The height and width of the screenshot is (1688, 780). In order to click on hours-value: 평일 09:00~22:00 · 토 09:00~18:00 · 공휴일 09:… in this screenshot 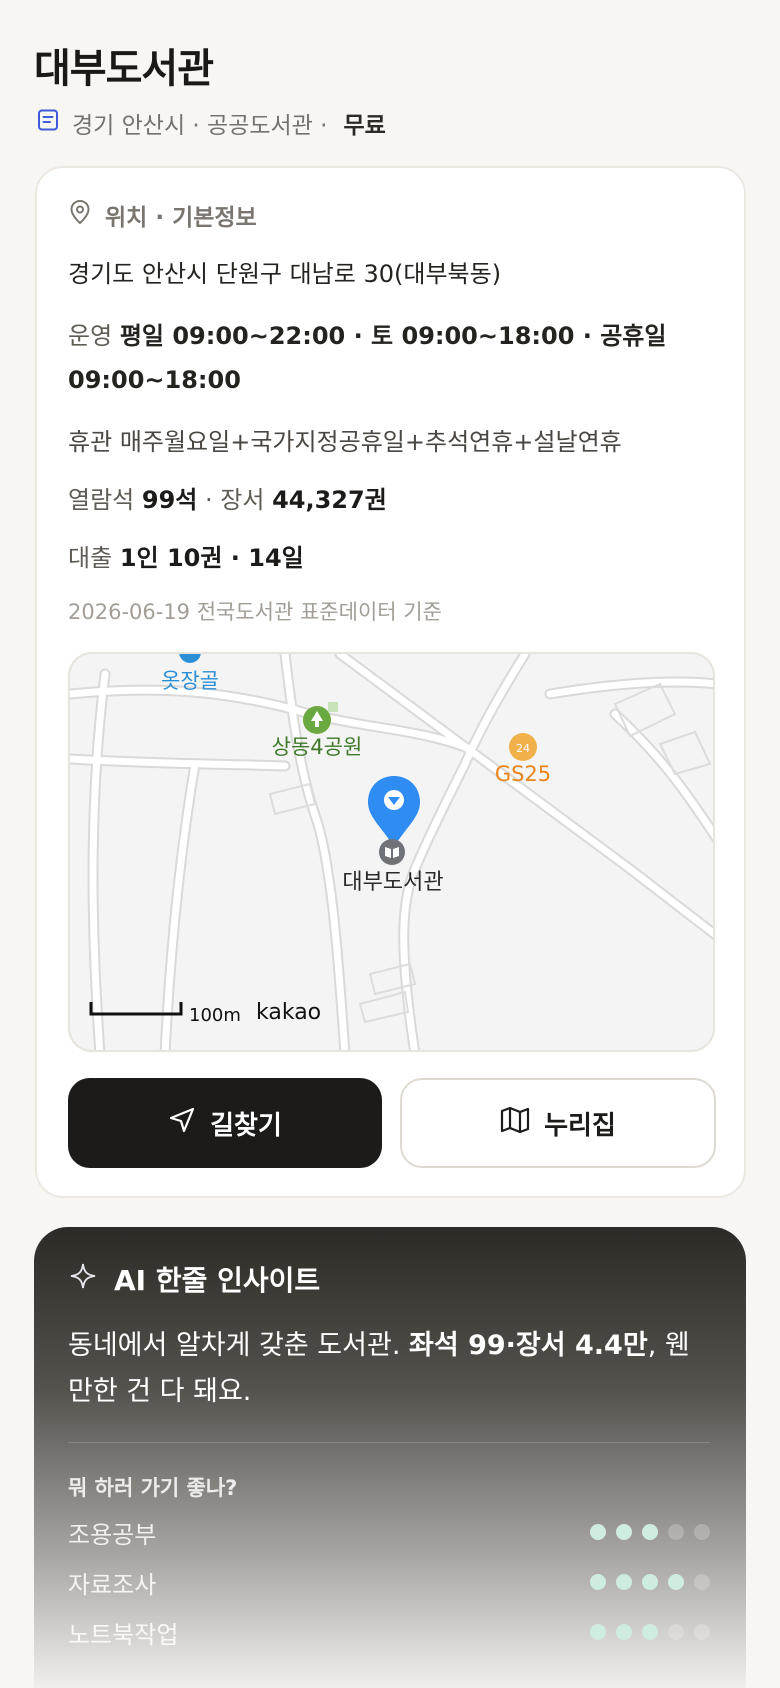, I will do `click(367, 358)`.